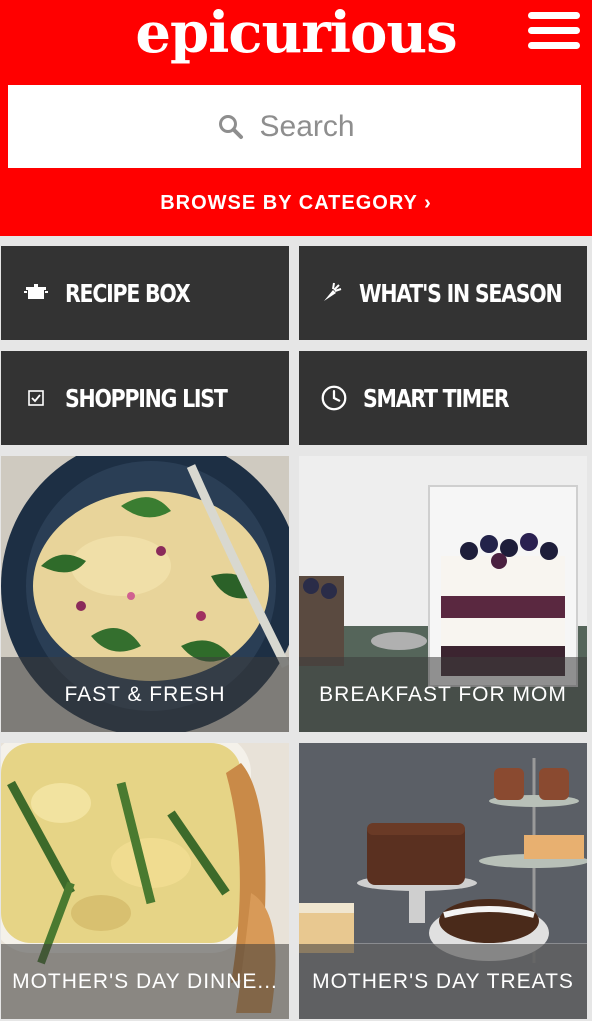  I want to click on search-bar, so click(294, 126).